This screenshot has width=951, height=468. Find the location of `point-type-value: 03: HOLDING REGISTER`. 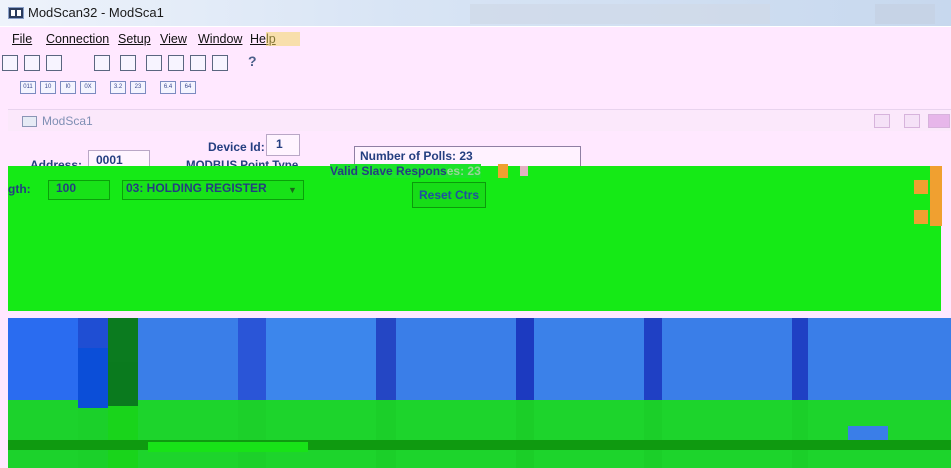

point-type-value: 03: HOLDING REGISTER is located at coordinates (196, 188).